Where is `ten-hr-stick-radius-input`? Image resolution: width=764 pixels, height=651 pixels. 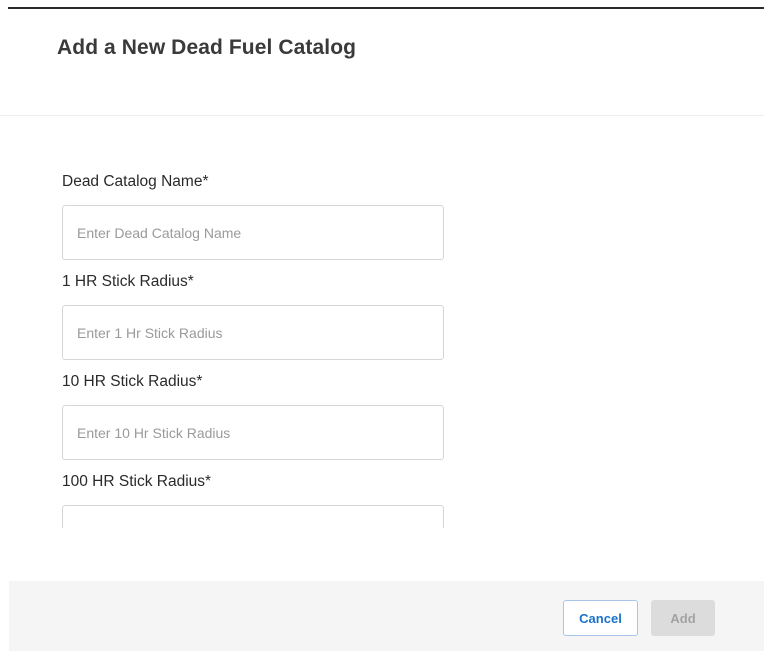 ten-hr-stick-radius-input is located at coordinates (253, 432).